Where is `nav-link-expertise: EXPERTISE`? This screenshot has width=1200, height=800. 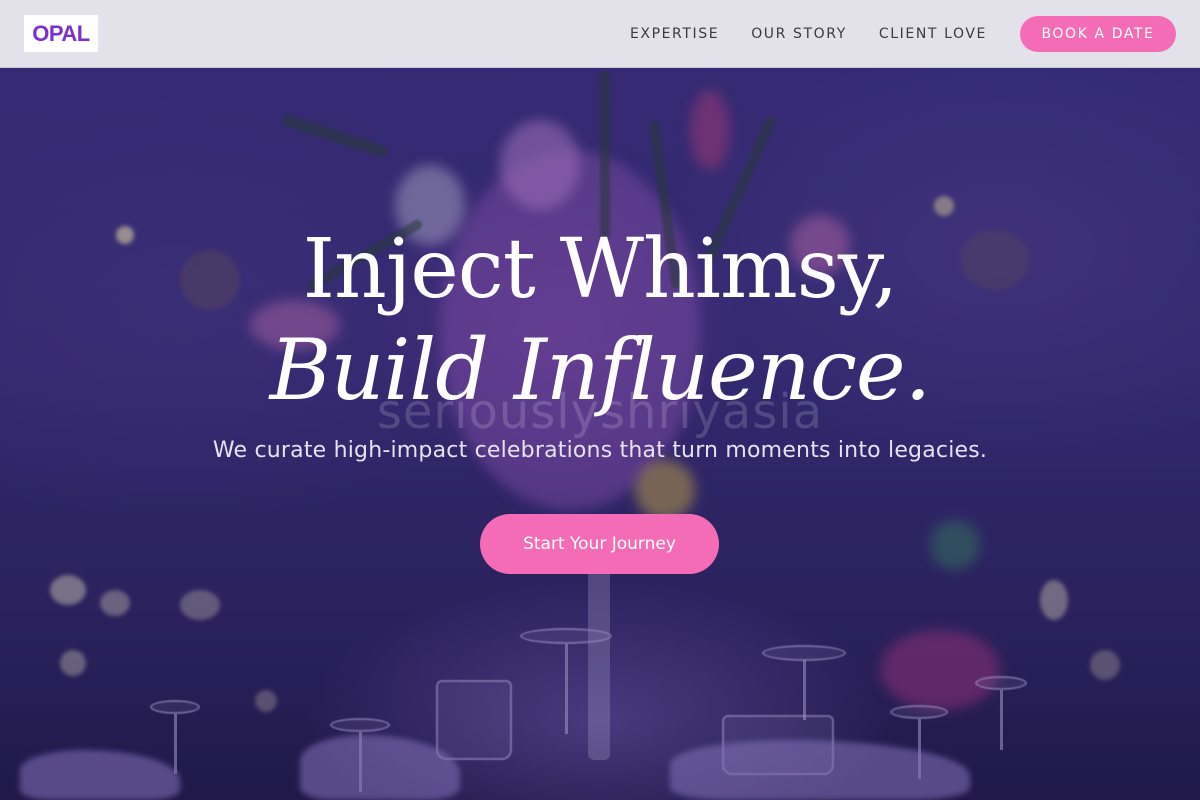 nav-link-expertise: EXPERTISE is located at coordinates (674, 34).